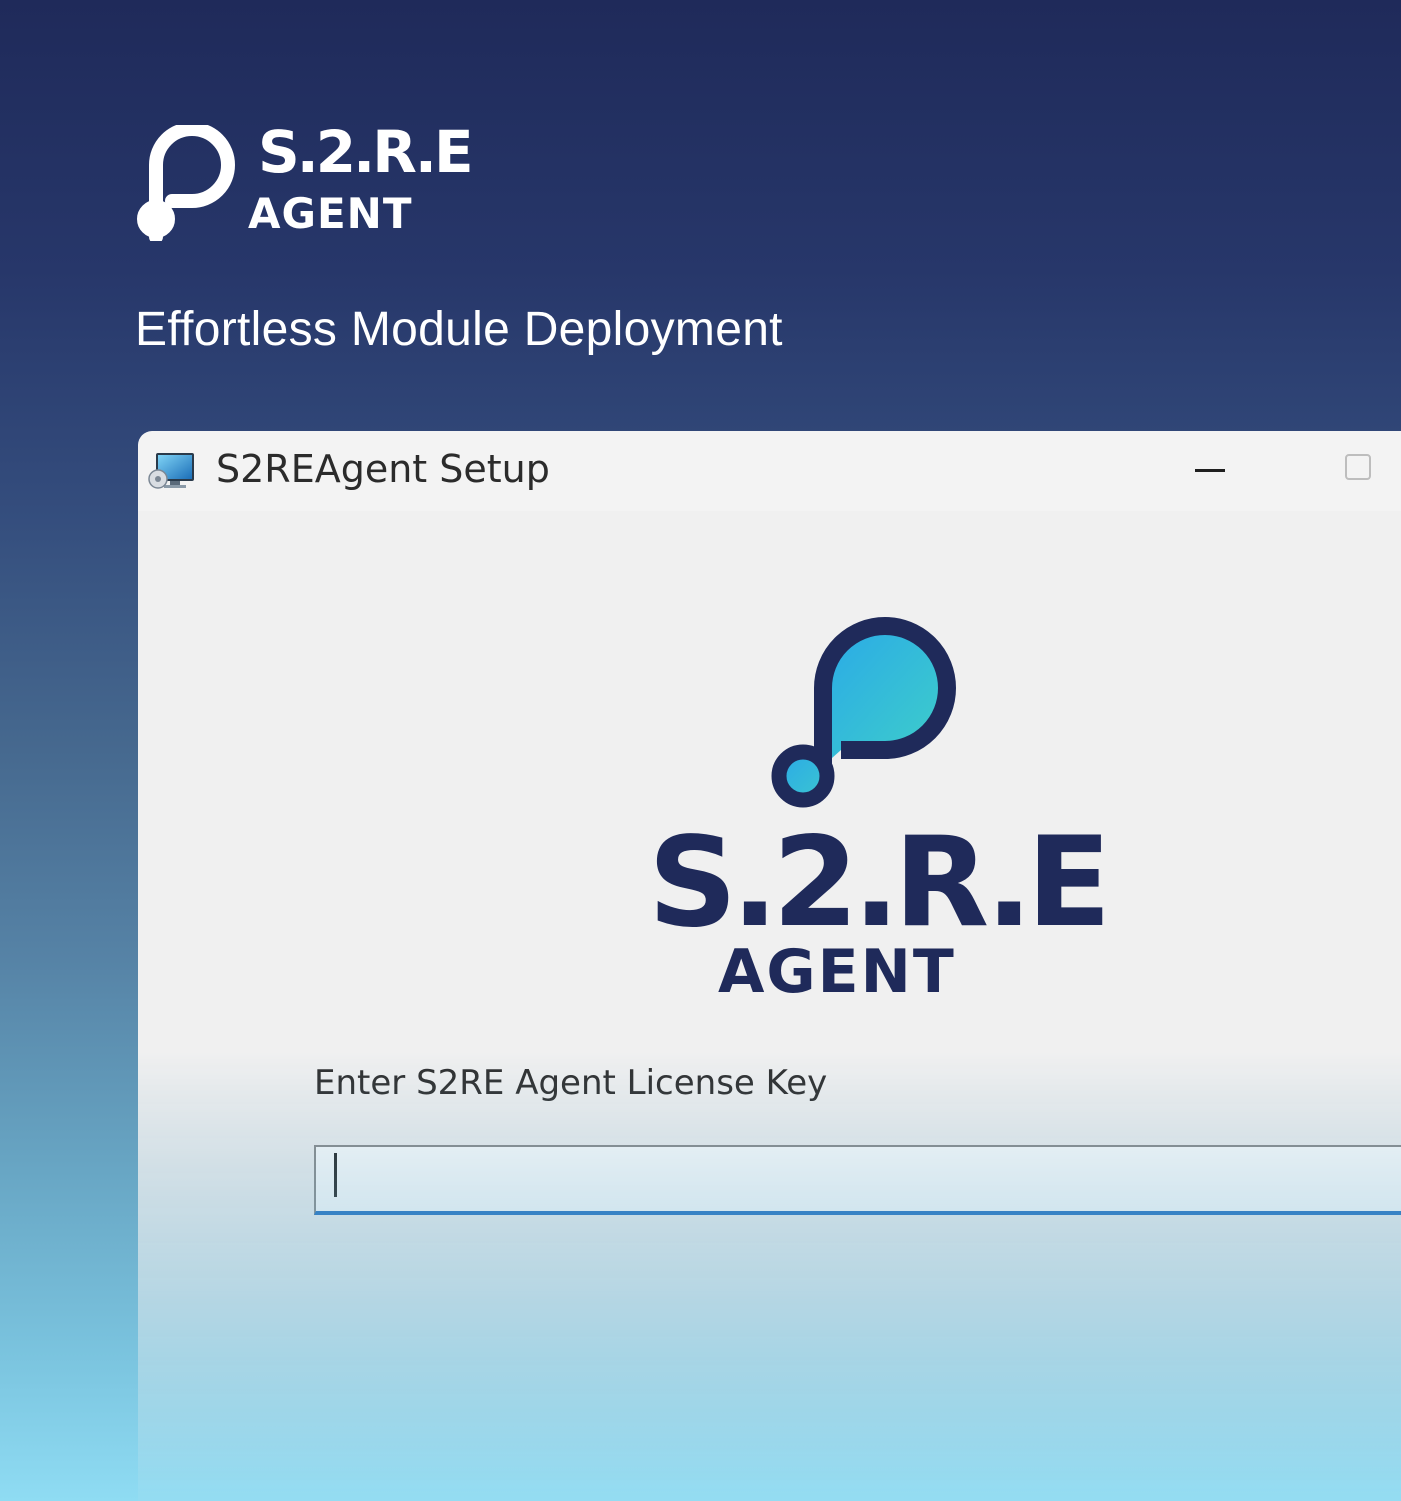 The image size is (1401, 1501). I want to click on maximize-button, so click(1360, 469).